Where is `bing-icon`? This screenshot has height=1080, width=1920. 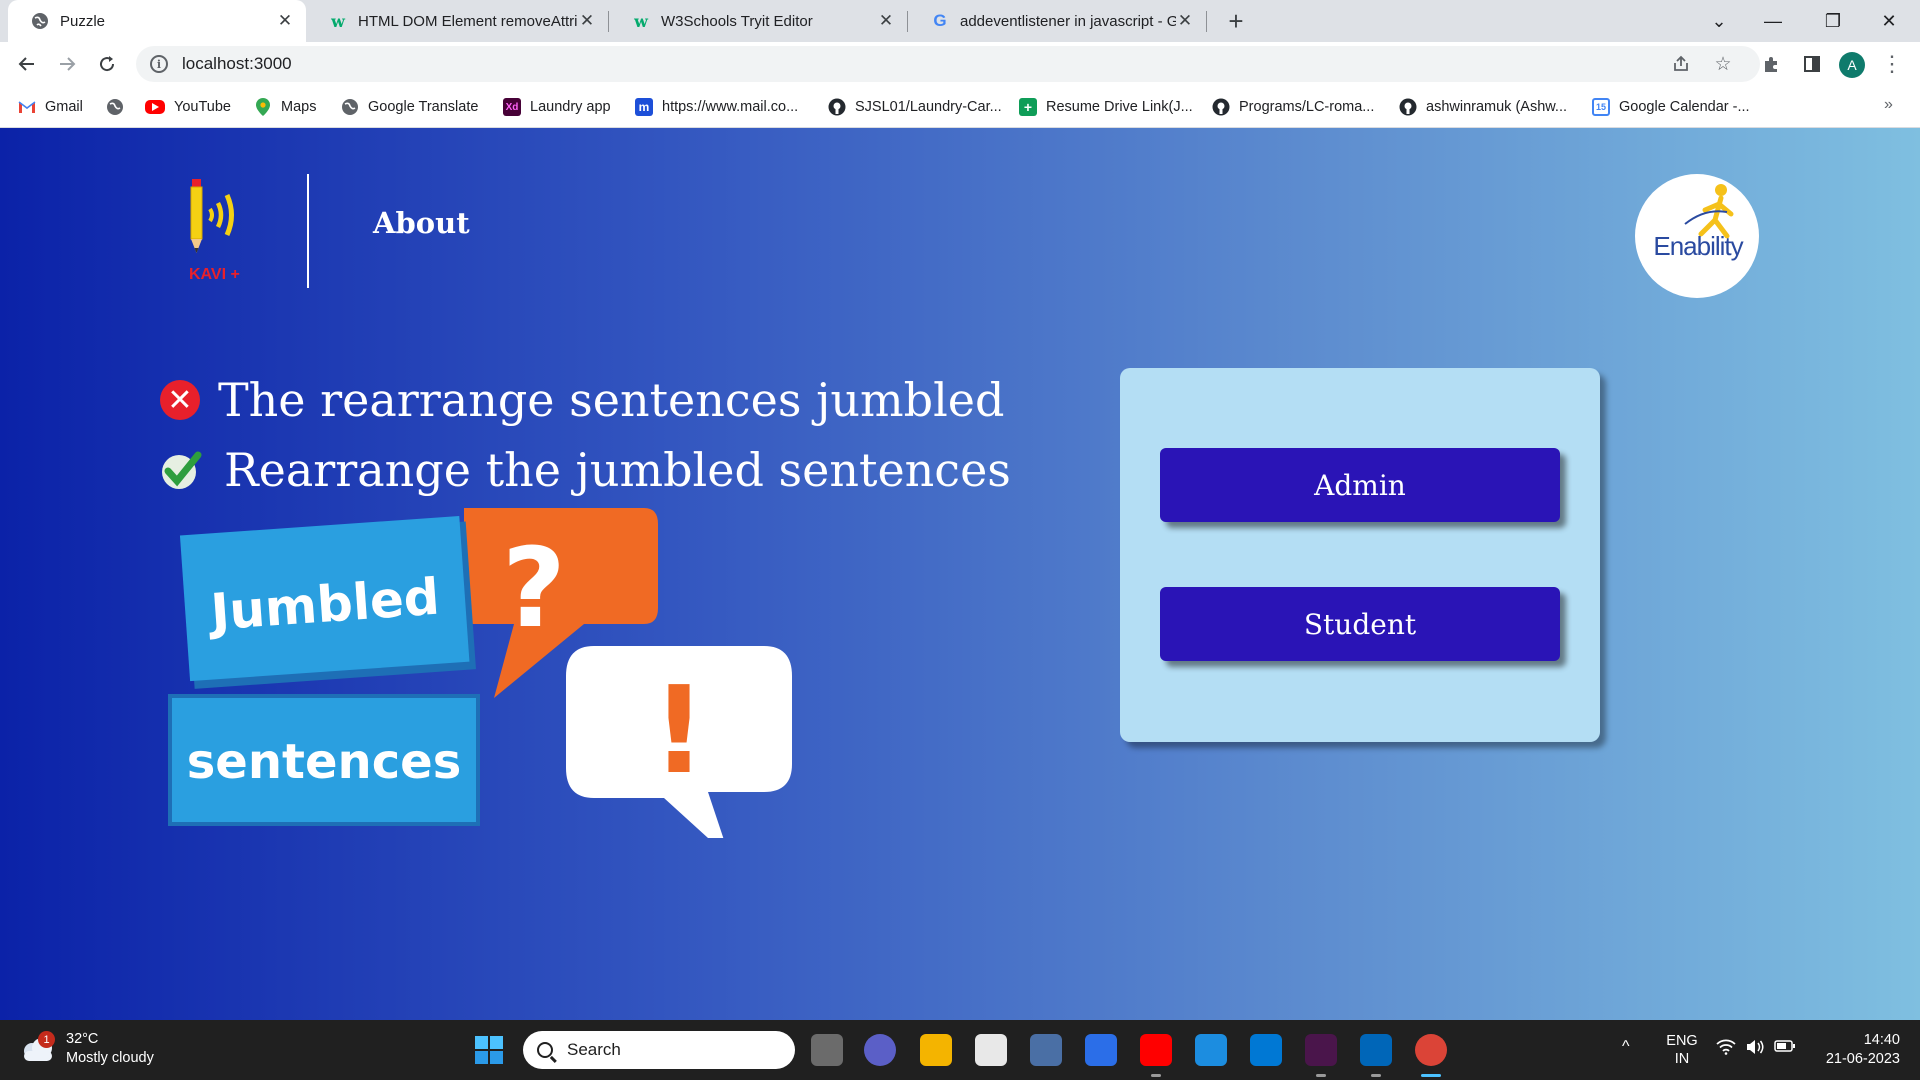
bing-icon is located at coordinates (1101, 1050).